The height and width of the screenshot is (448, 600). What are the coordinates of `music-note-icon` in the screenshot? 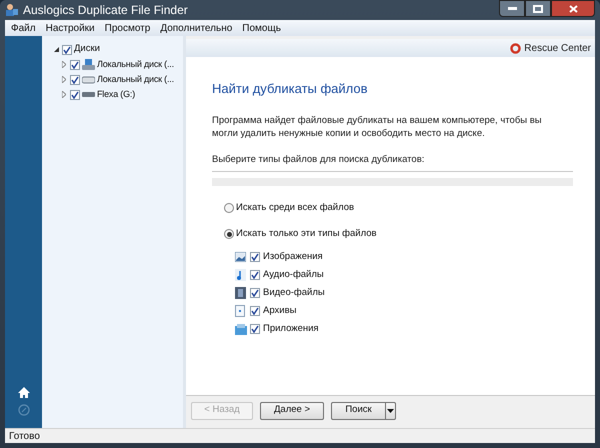 It's located at (240, 275).